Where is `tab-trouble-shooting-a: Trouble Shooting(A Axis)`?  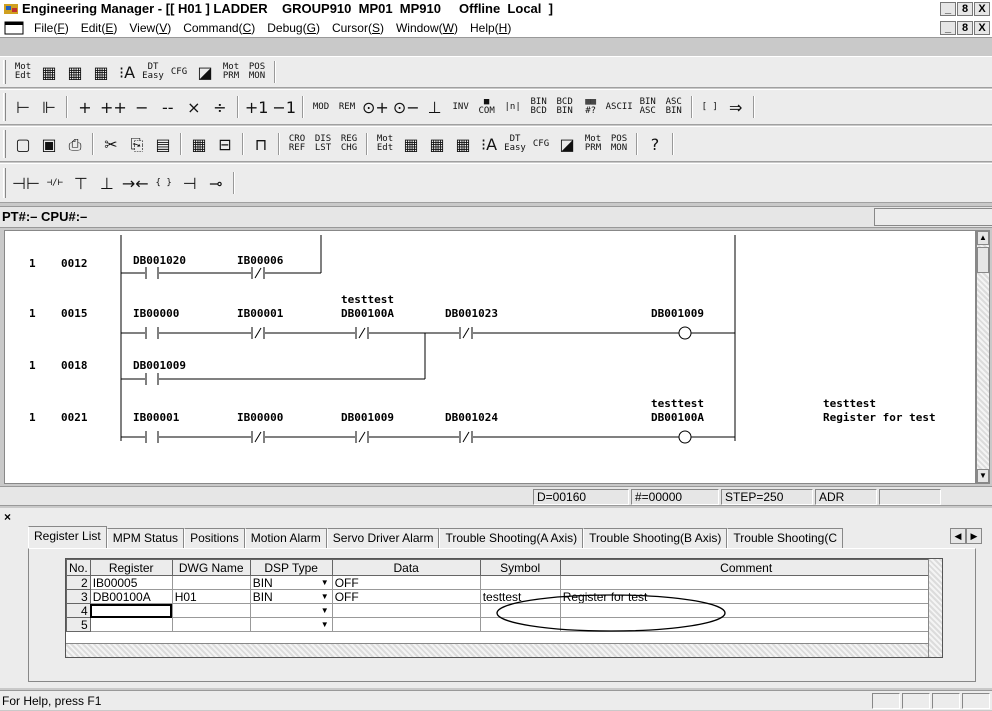 tab-trouble-shooting-a: Trouble Shooting(A Axis) is located at coordinates (511, 538).